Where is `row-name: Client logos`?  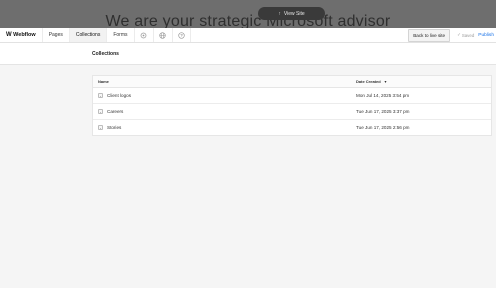 row-name: Client logos is located at coordinates (119, 95).